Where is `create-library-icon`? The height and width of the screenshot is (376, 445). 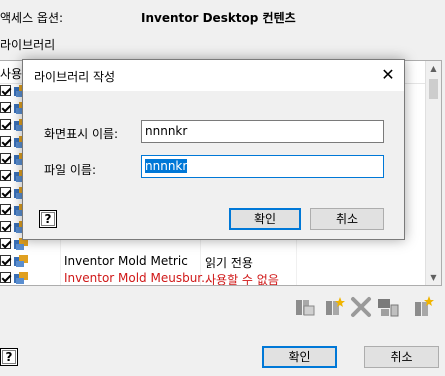 create-library-icon is located at coordinates (334, 307).